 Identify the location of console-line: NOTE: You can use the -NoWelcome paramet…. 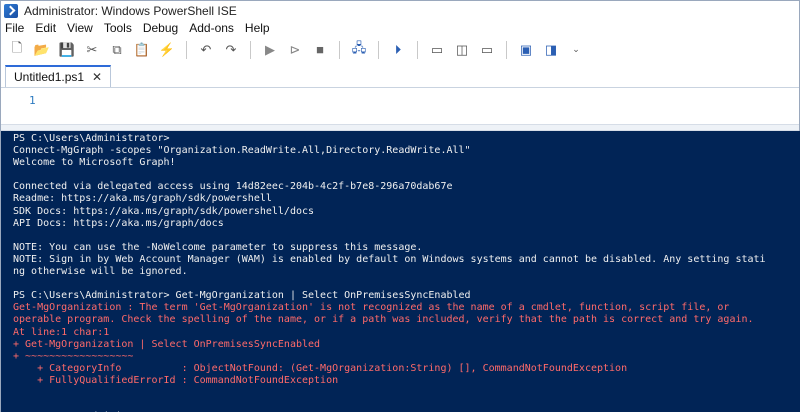
(218, 247).